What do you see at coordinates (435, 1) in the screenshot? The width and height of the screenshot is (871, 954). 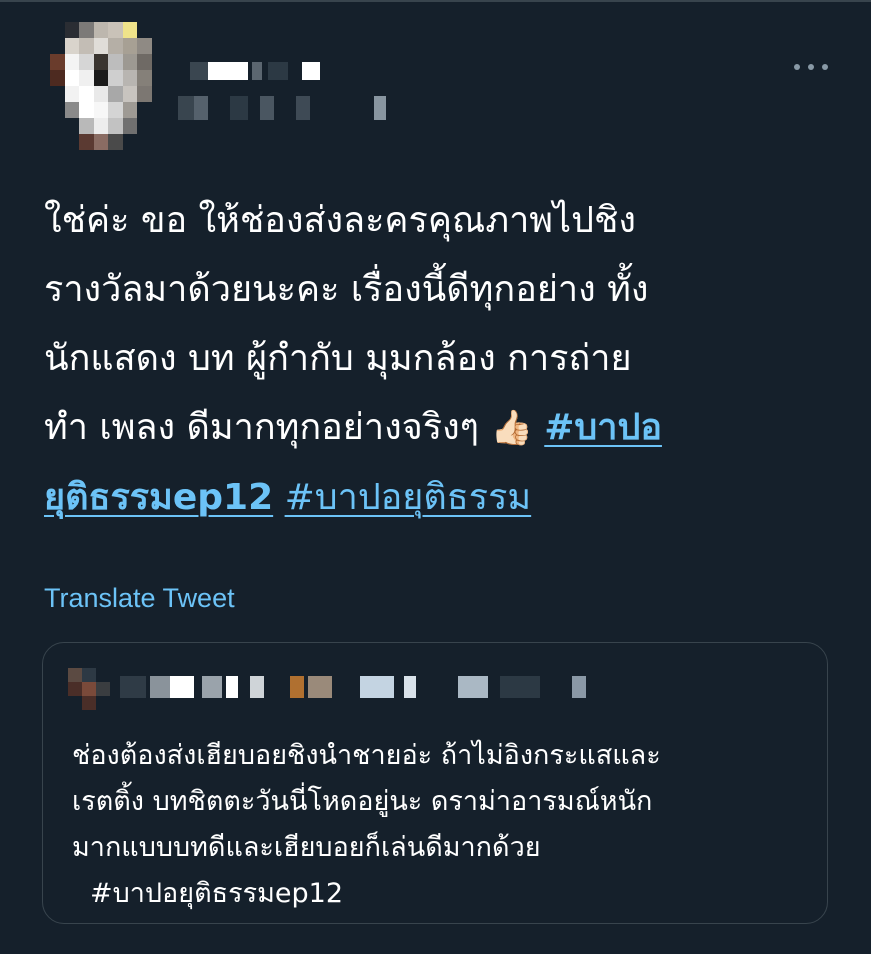 I see `top-divider` at bounding box center [435, 1].